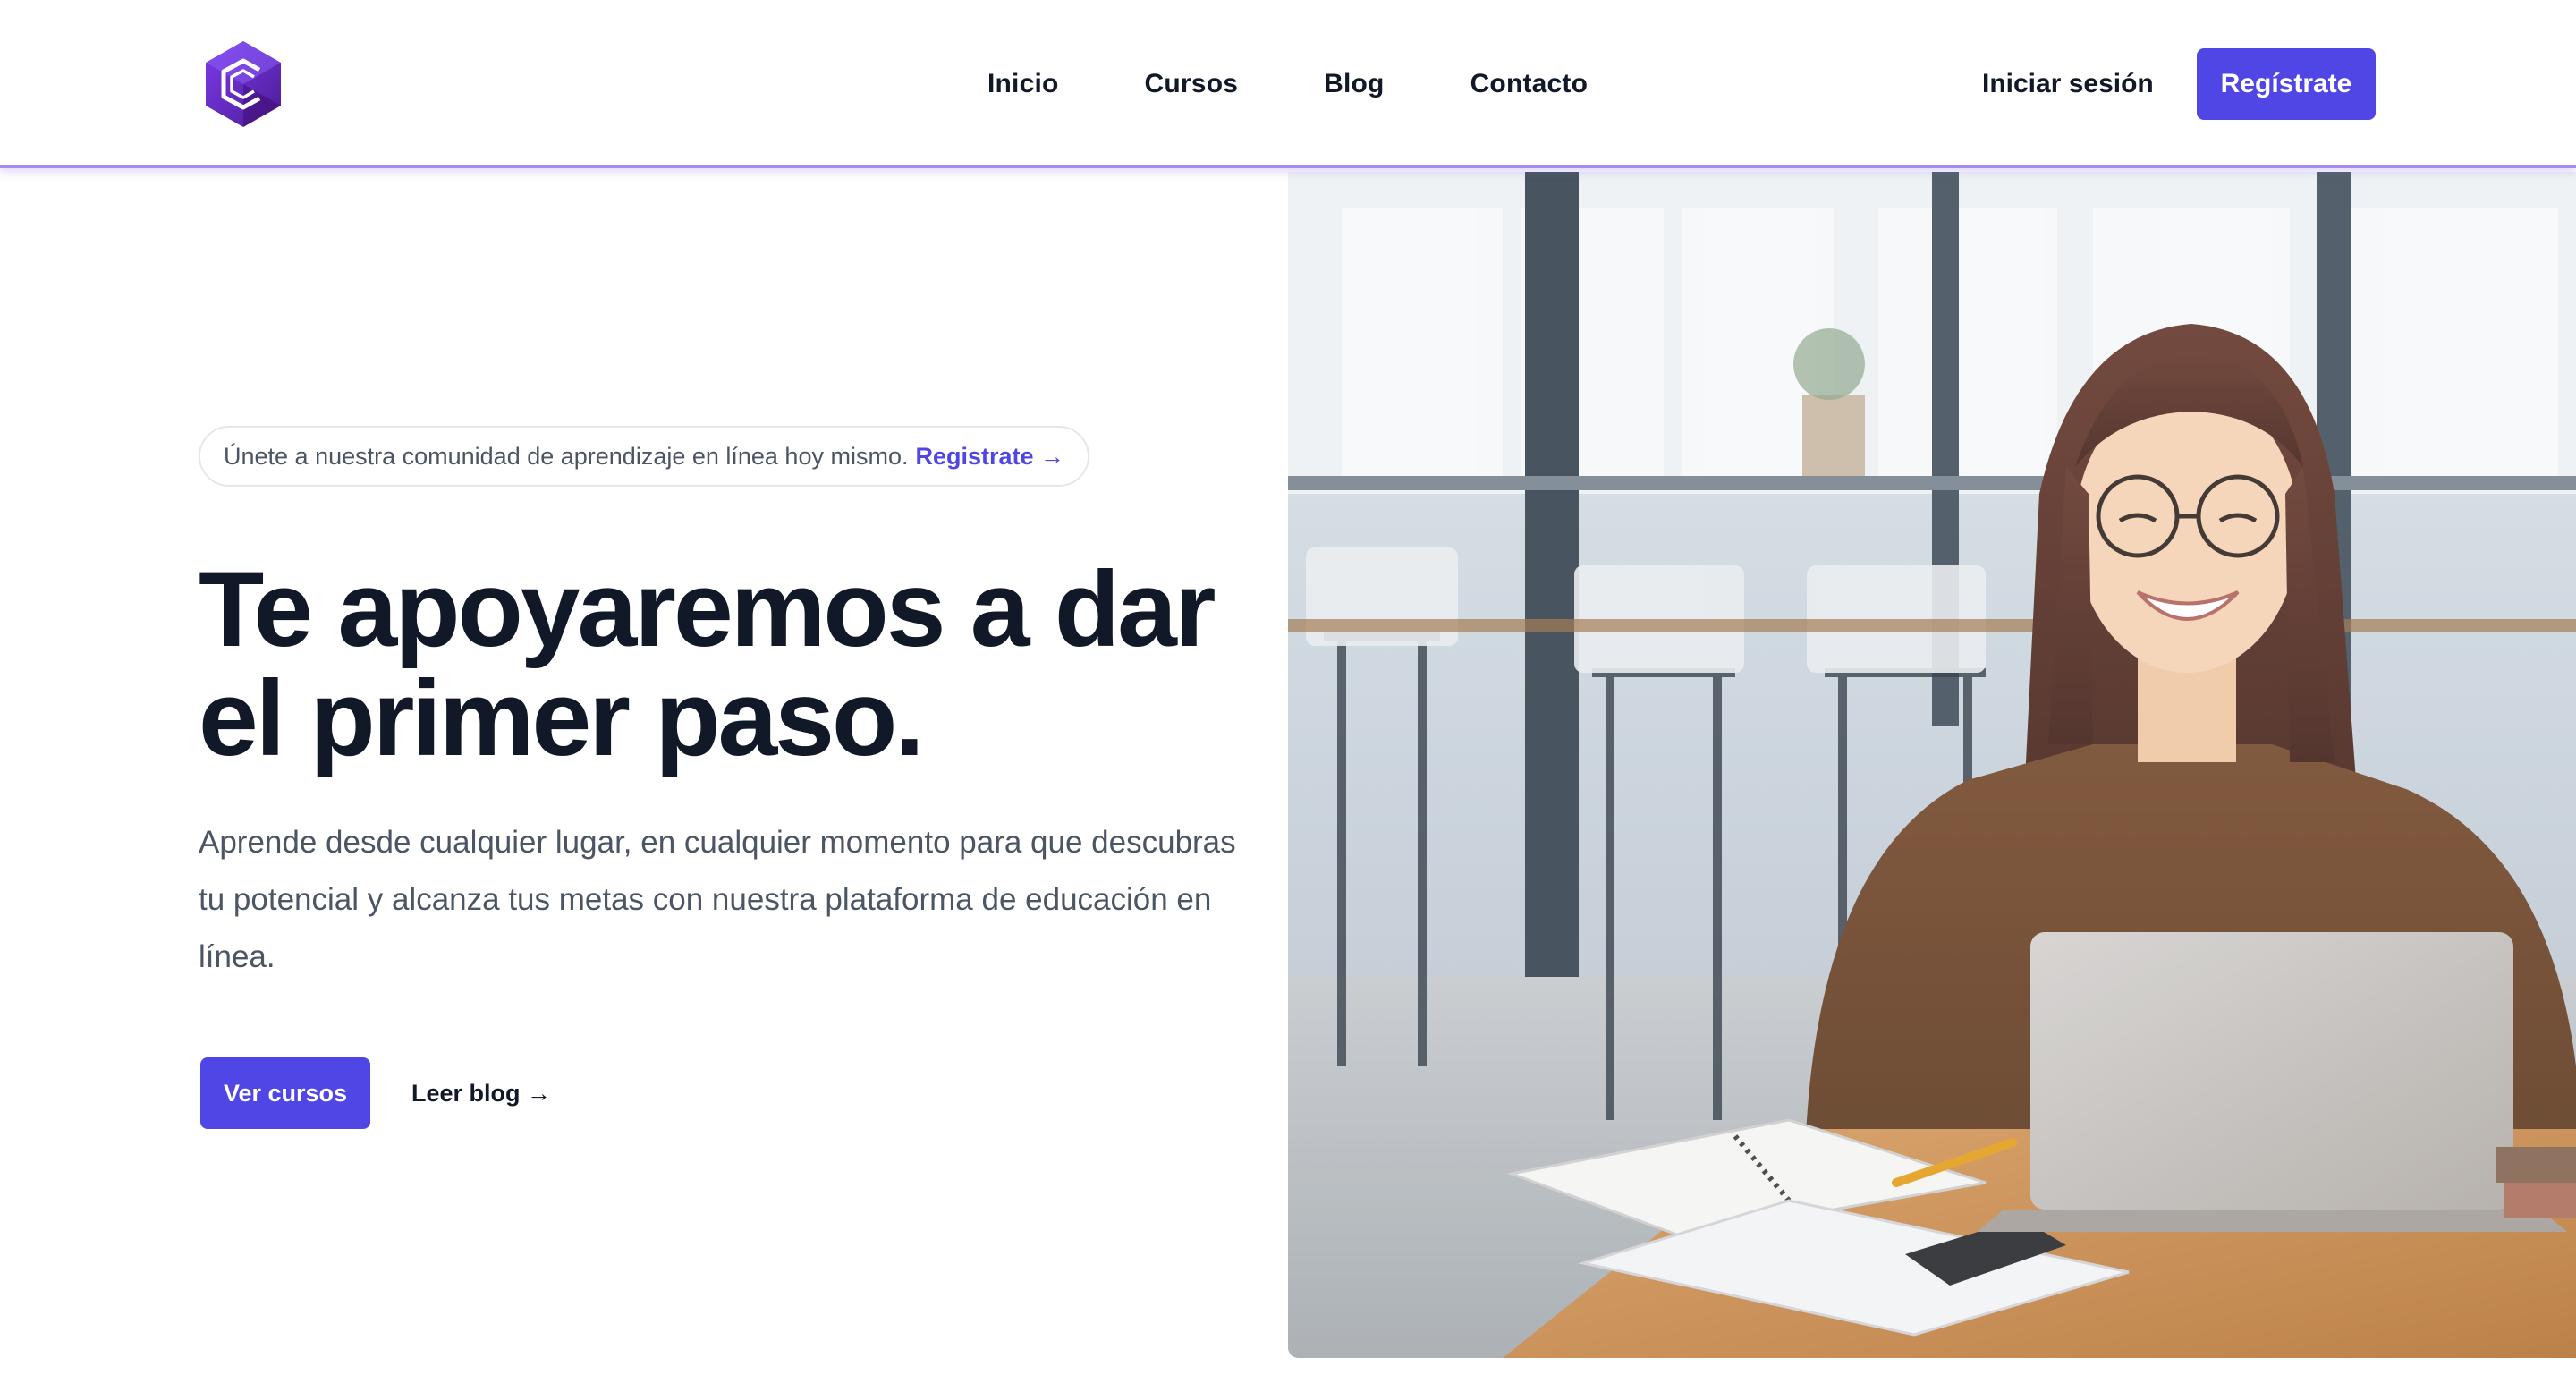 This screenshot has width=2576, height=1392. Describe the element at coordinates (562, 718) in the screenshot. I see `hero-title-line-2: el primer paso.` at that location.